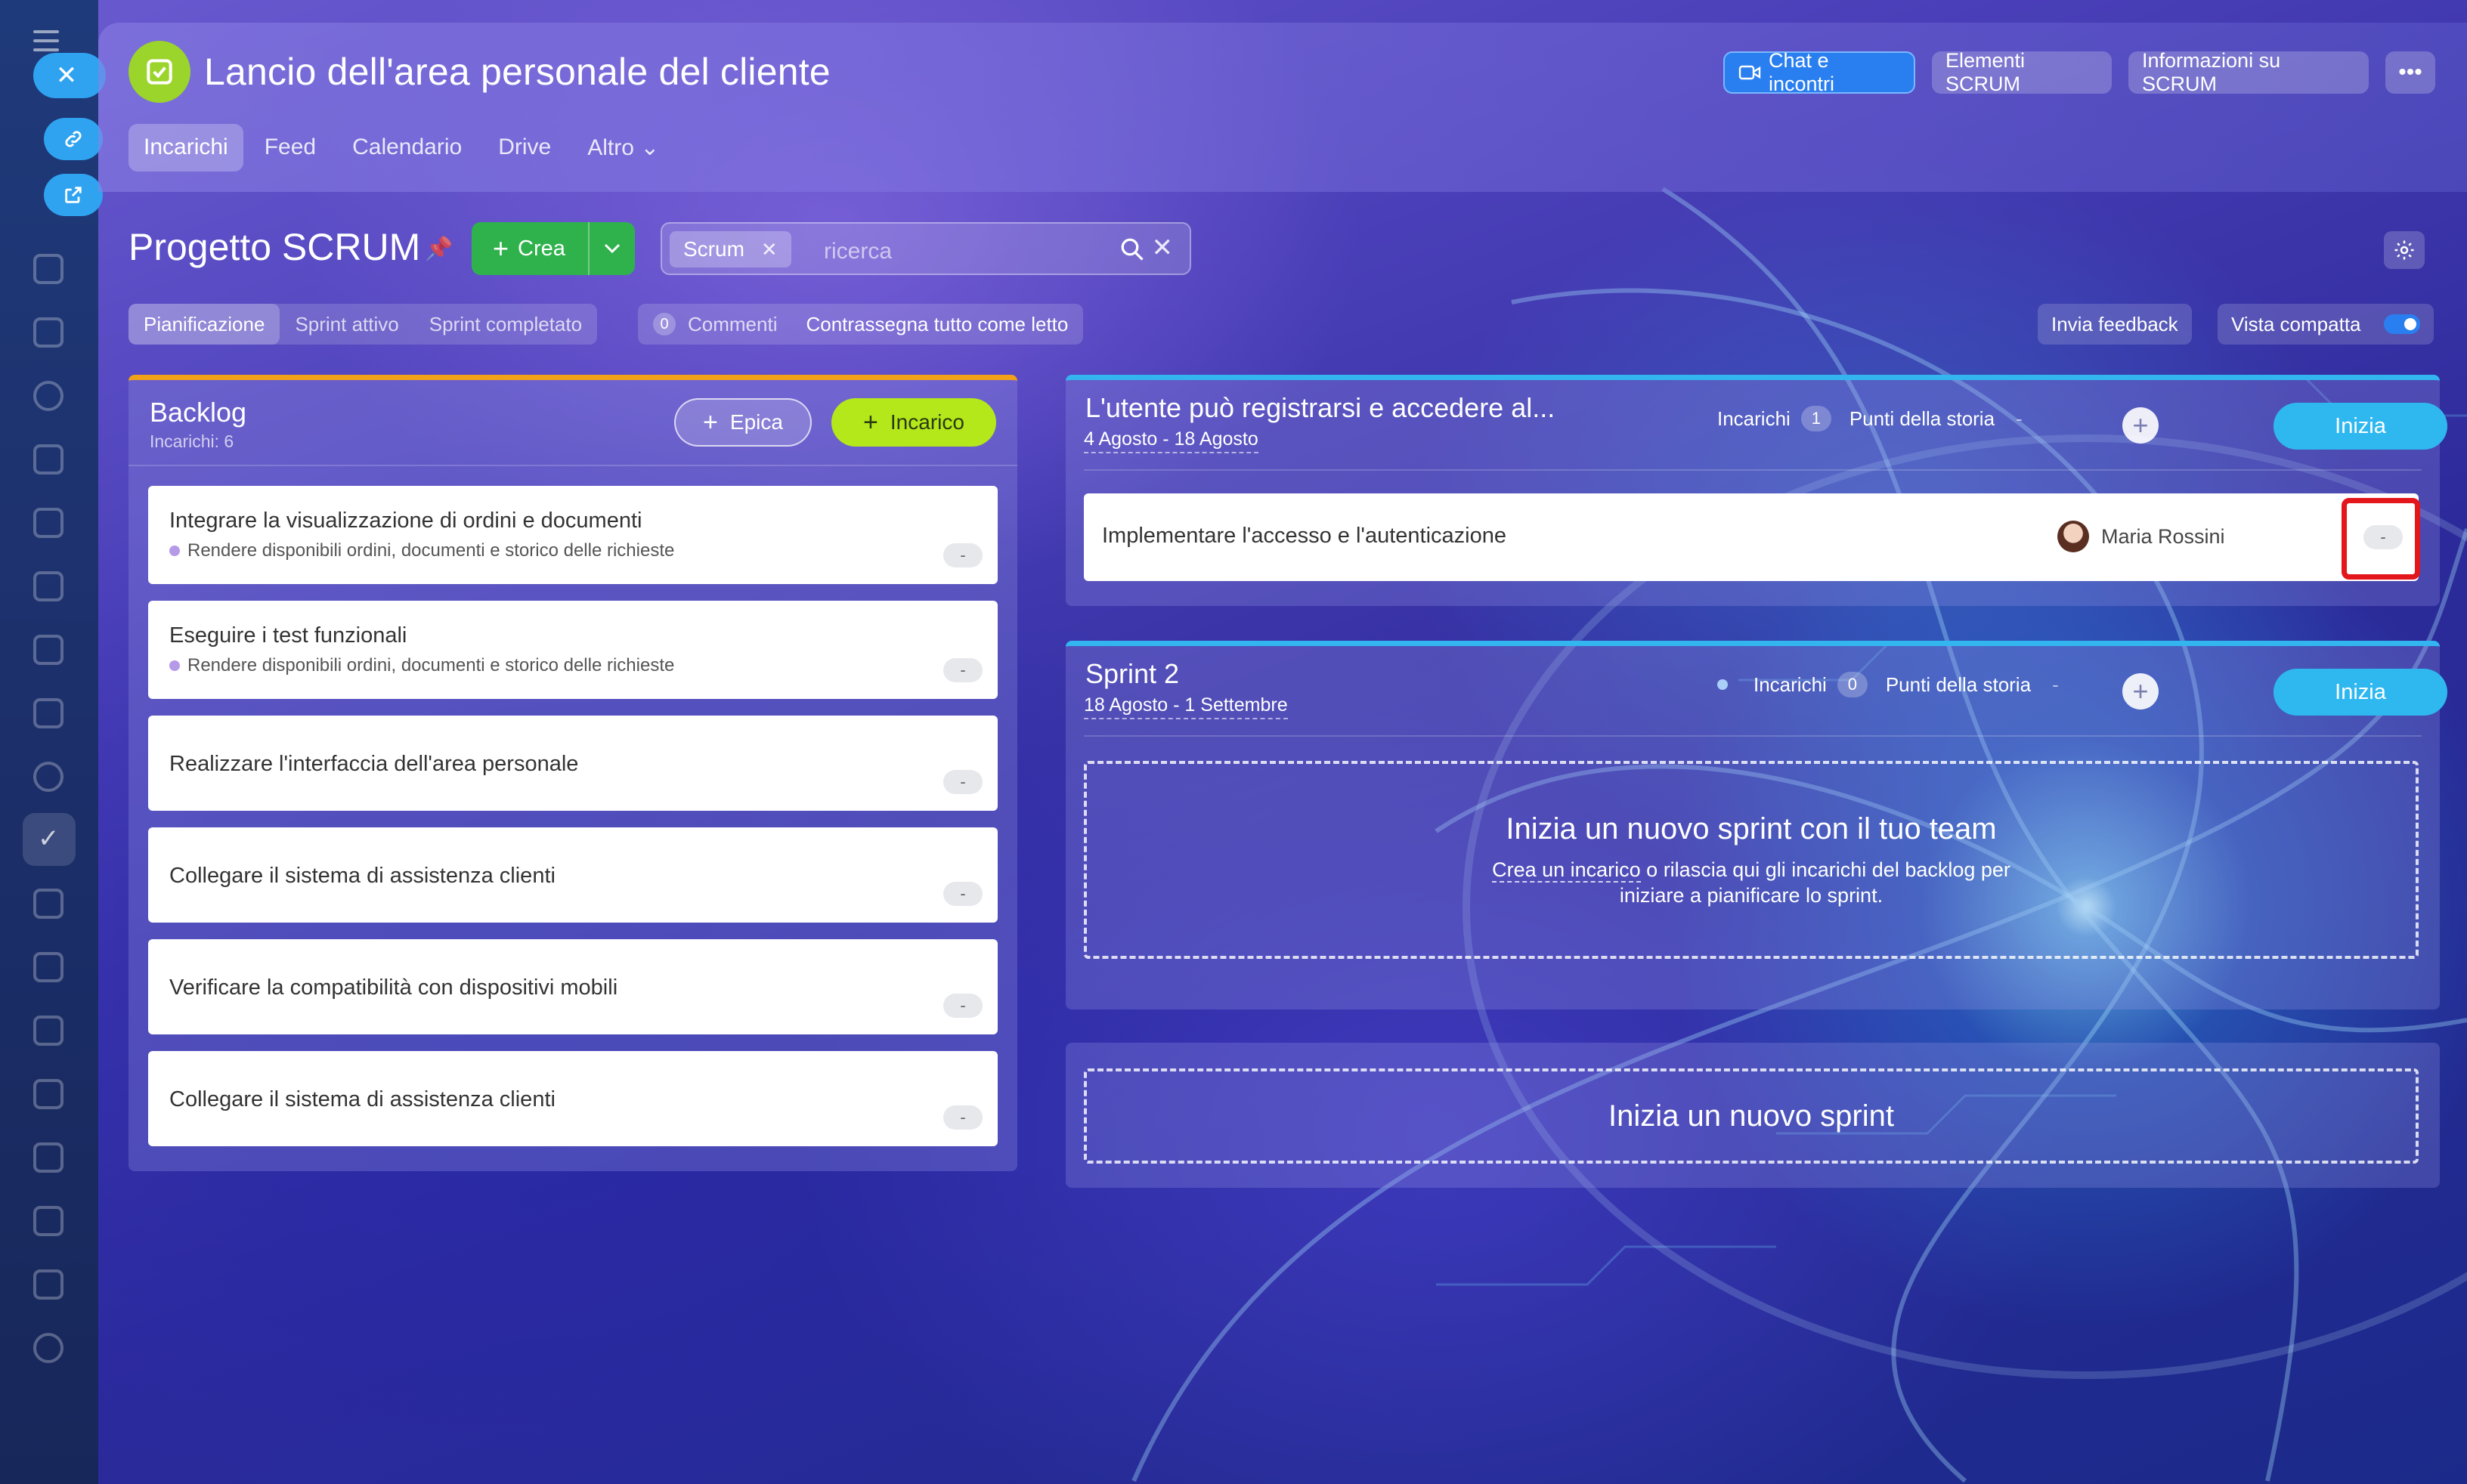 The width and height of the screenshot is (2467, 1484). What do you see at coordinates (1186, 706) in the screenshot?
I see `sprint-dates: 18 Agosto - 1 Settembre` at bounding box center [1186, 706].